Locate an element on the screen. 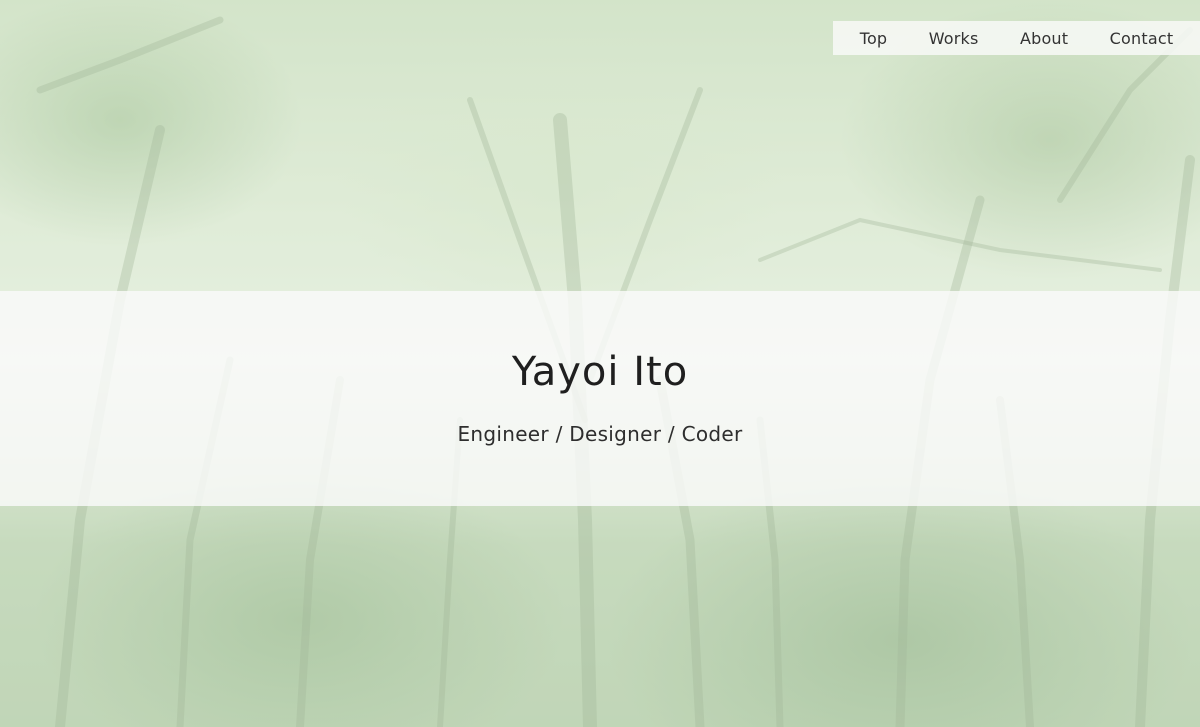 This screenshot has height=727, width=1200. hero-subtitle: Engineer / Designer / Coder is located at coordinates (600, 433).